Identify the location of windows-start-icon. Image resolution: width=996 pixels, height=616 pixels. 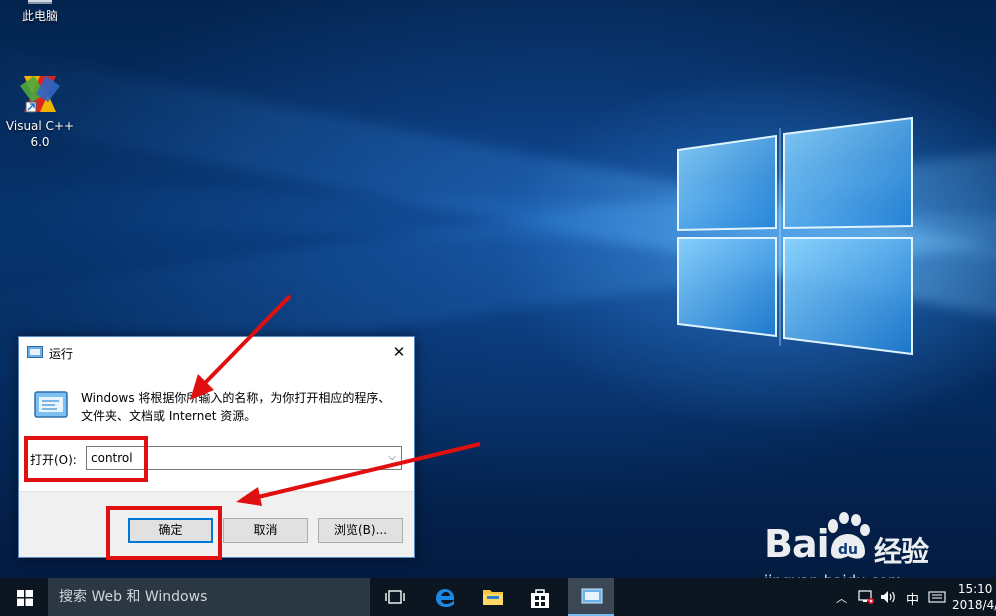
(25, 598).